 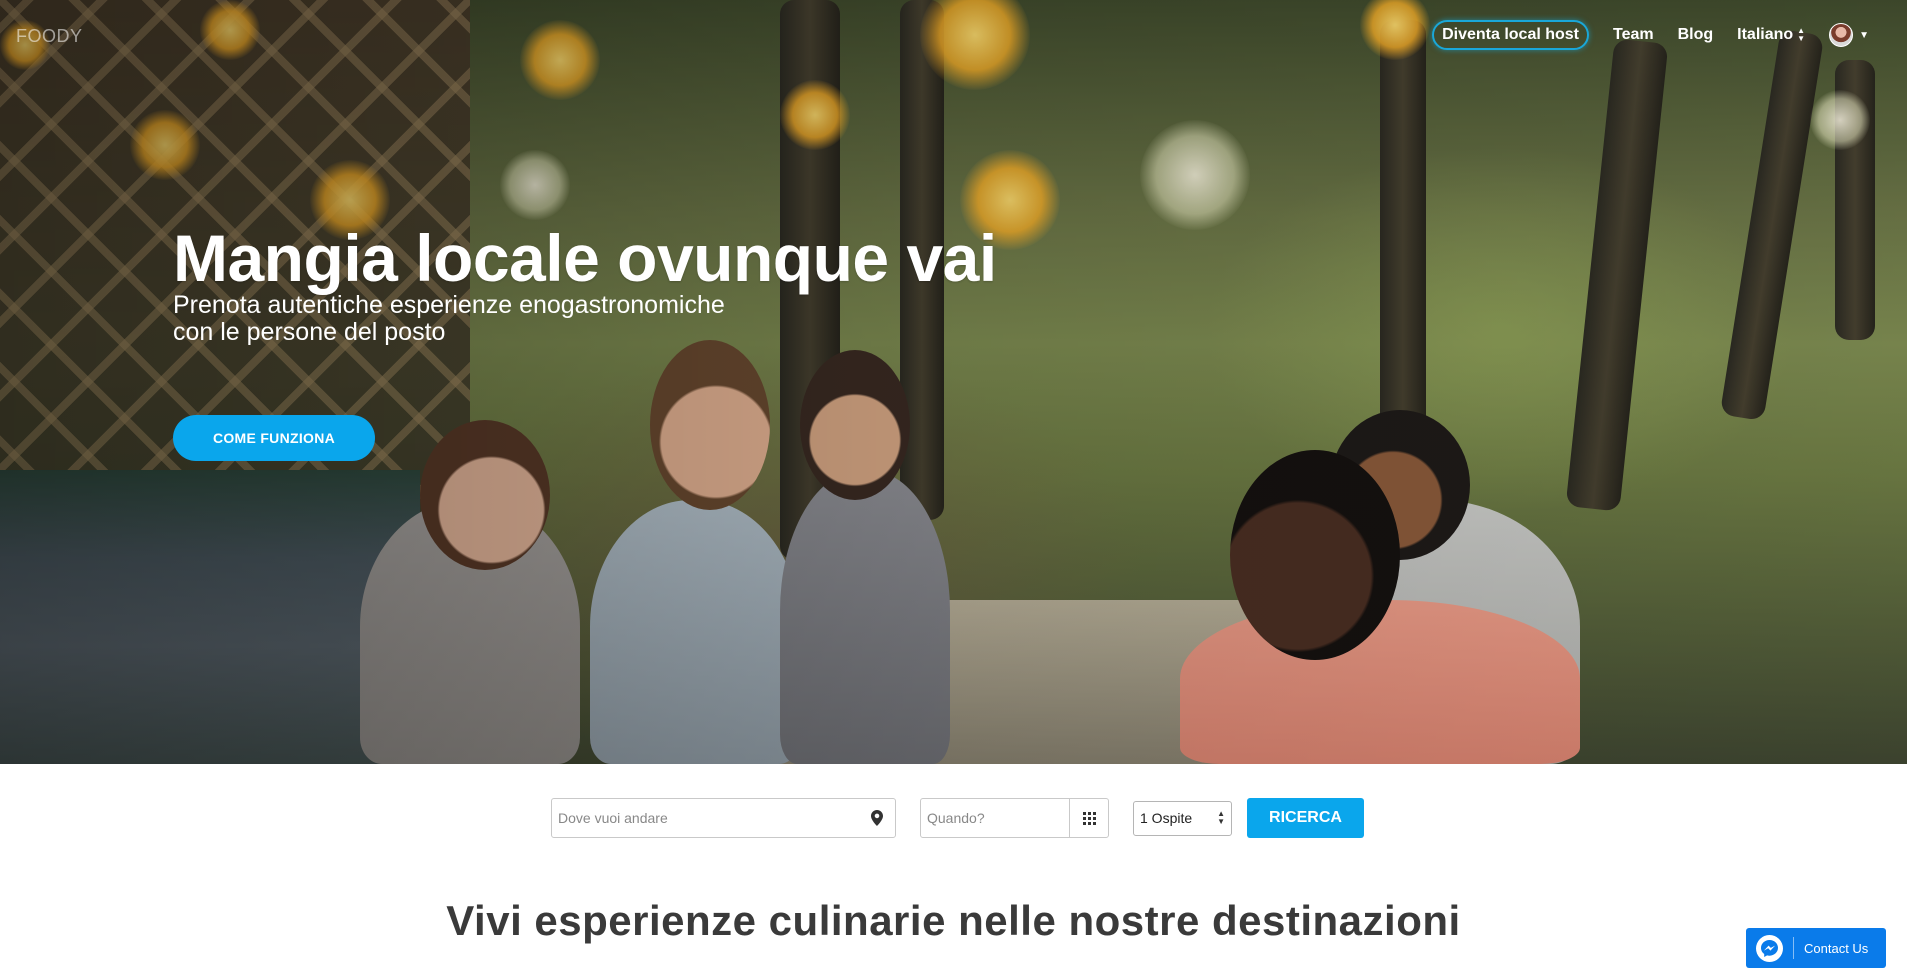 I want to click on destination-input, so click(x=702, y=818).